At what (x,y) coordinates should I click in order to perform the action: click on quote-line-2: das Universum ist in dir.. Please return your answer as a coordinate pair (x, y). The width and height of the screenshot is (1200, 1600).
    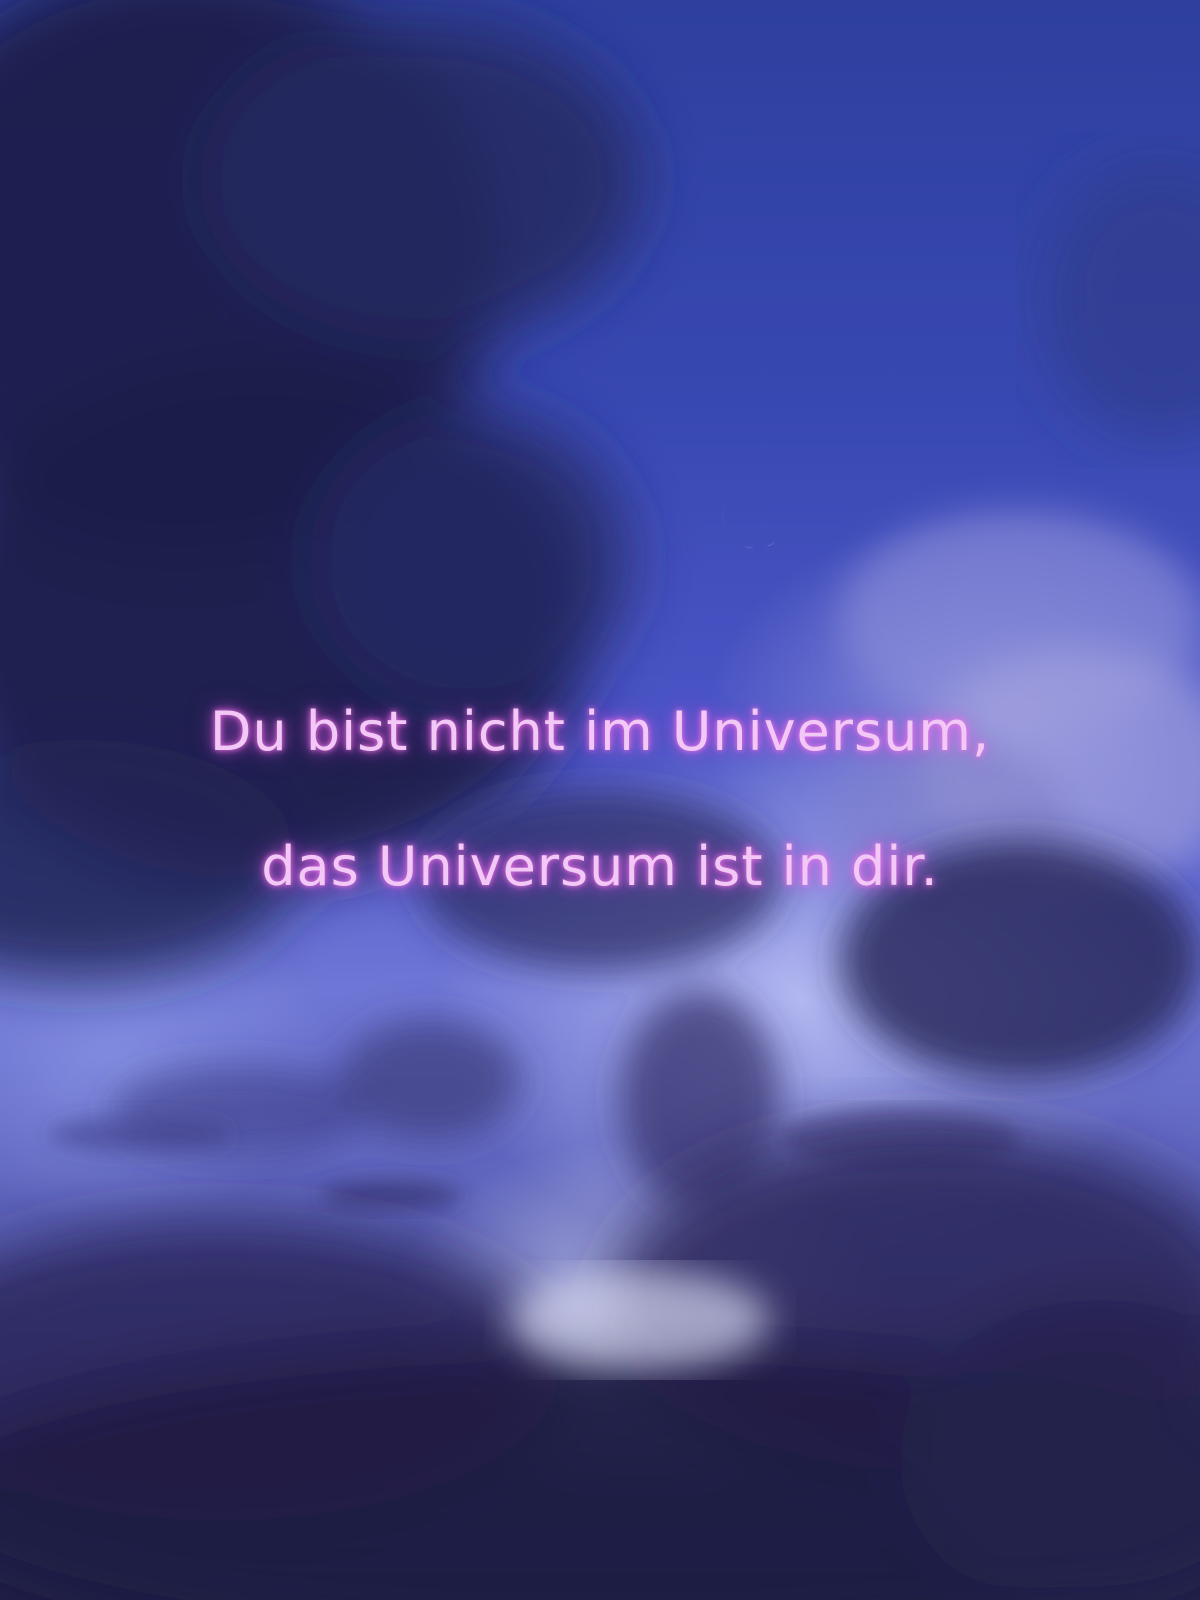
    Looking at the image, I should click on (600, 866).